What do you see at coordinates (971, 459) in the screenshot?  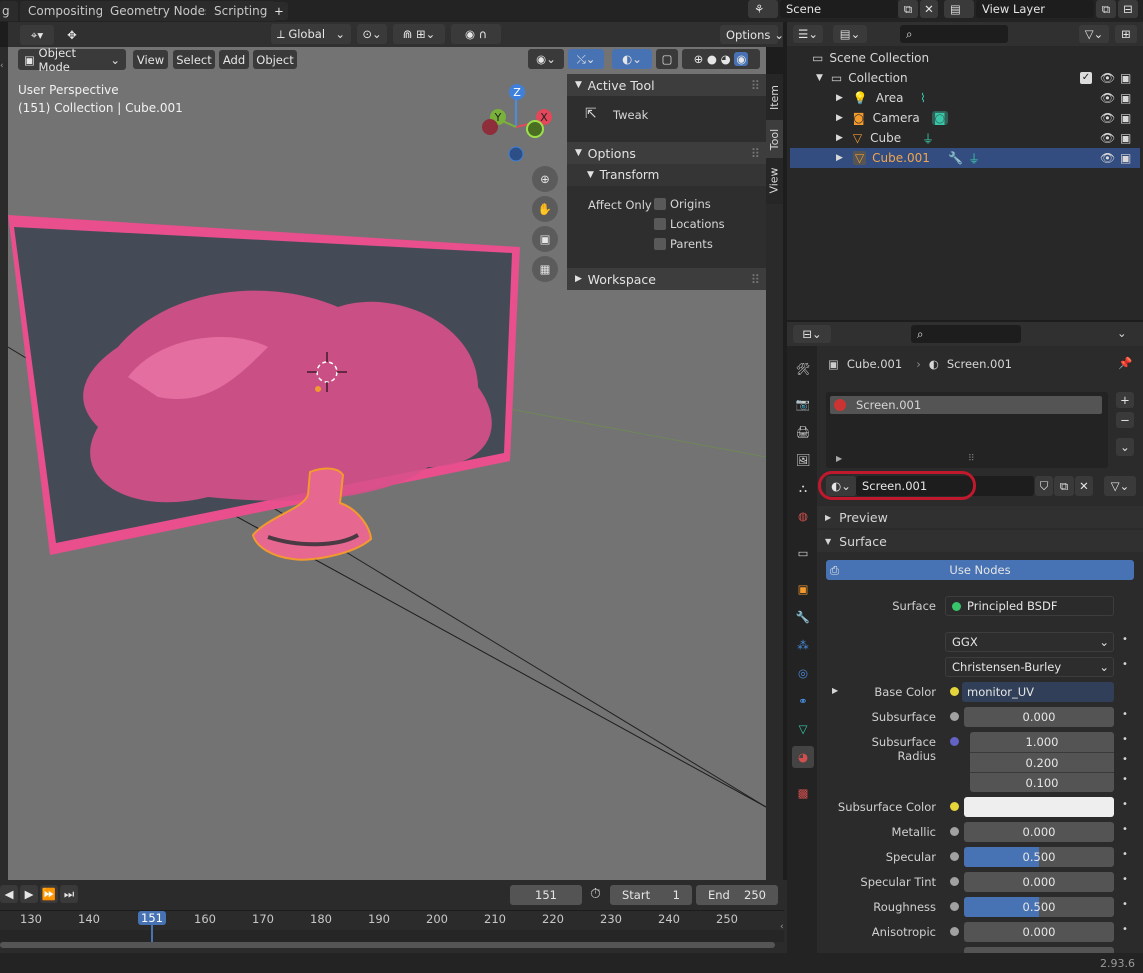 I see `resize-handle-icon: ⠿` at bounding box center [971, 459].